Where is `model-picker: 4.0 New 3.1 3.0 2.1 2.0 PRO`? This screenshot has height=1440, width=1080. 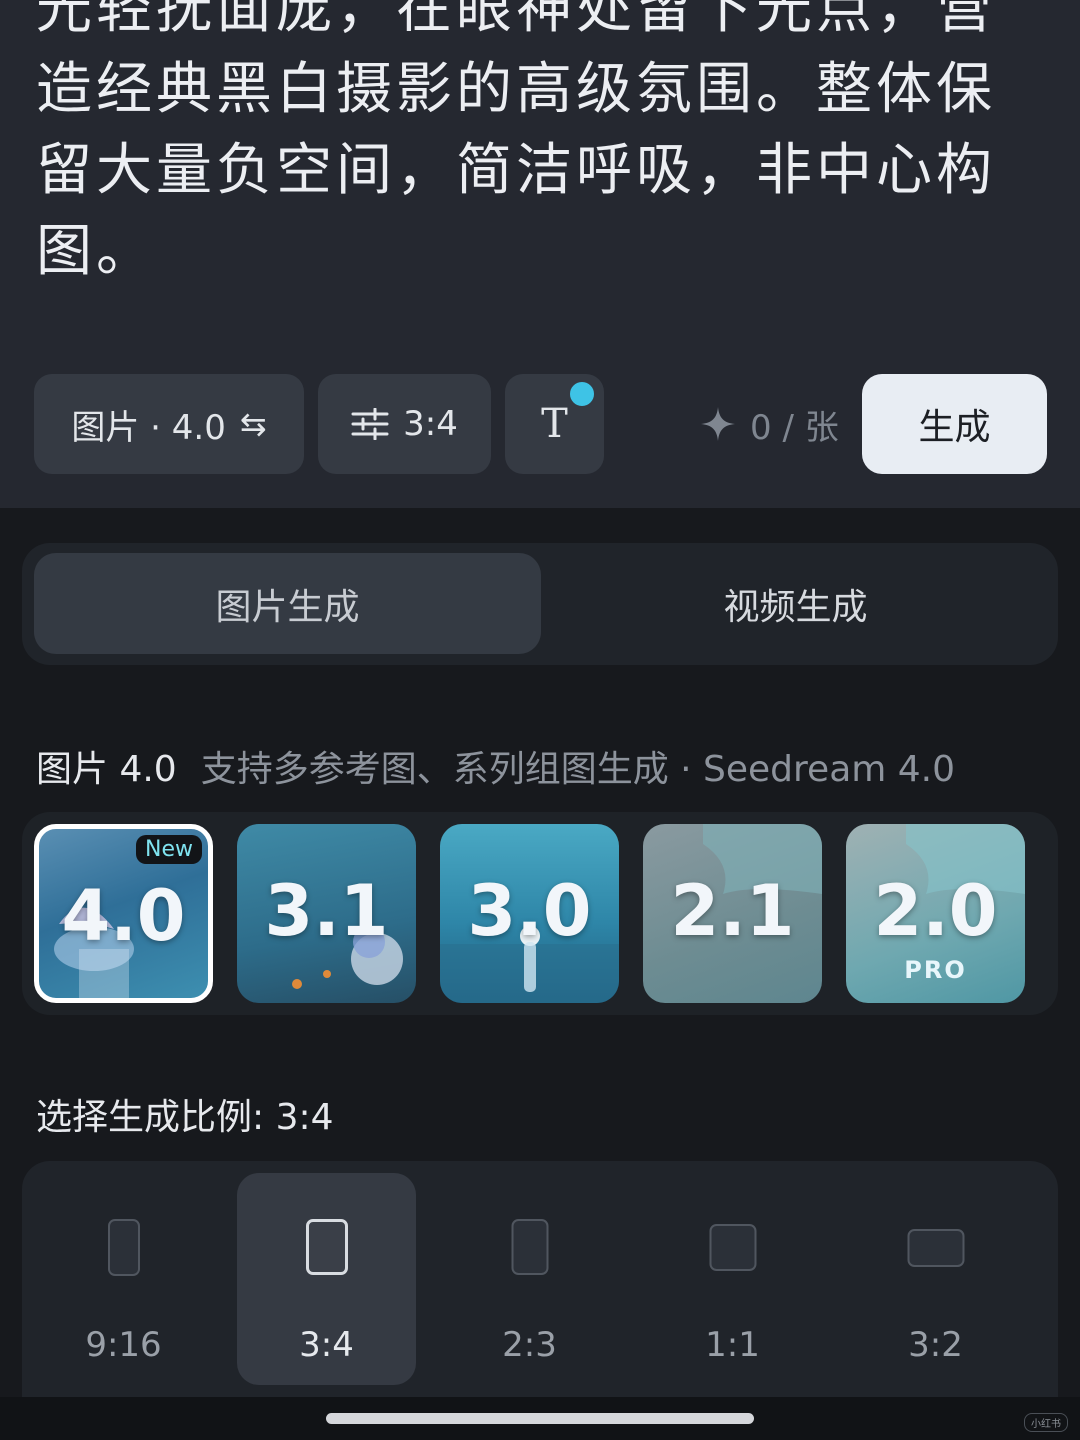
model-picker: 4.0 New 3.1 3.0 2.1 2.0 PRO is located at coordinates (540, 913).